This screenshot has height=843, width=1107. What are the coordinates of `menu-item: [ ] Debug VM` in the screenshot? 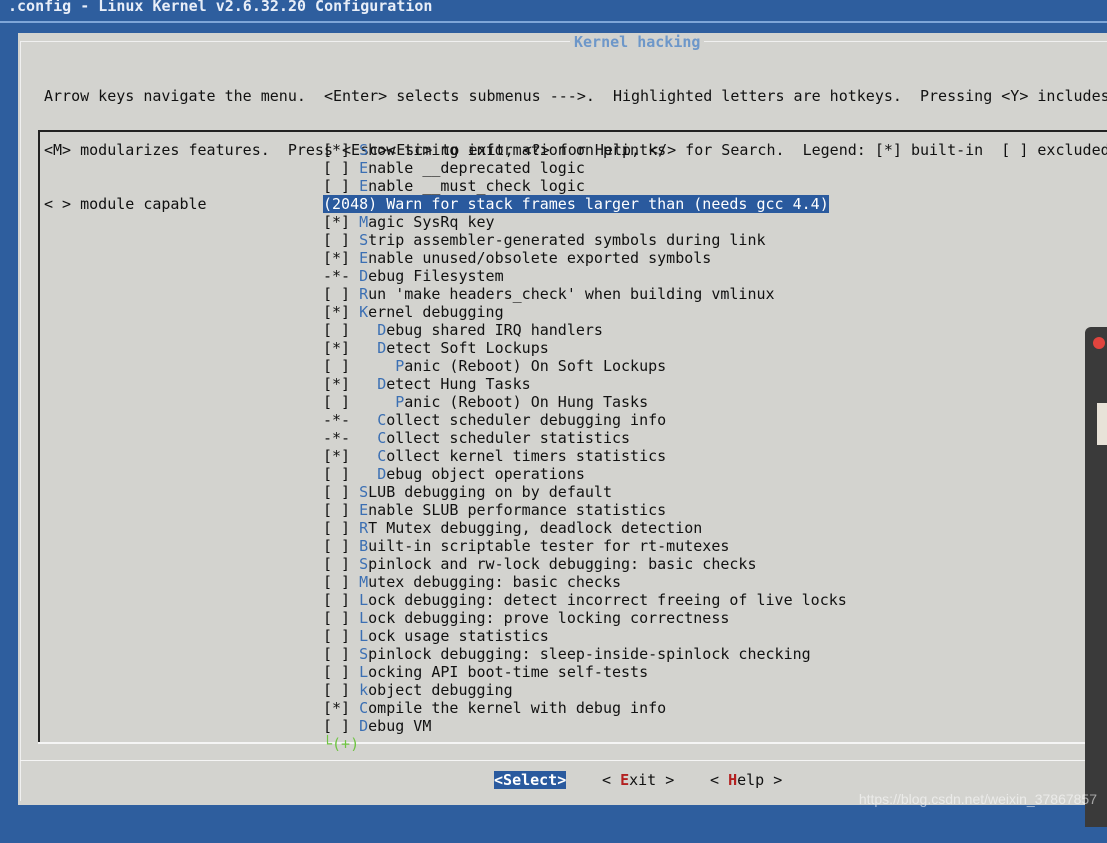 It's located at (585, 726).